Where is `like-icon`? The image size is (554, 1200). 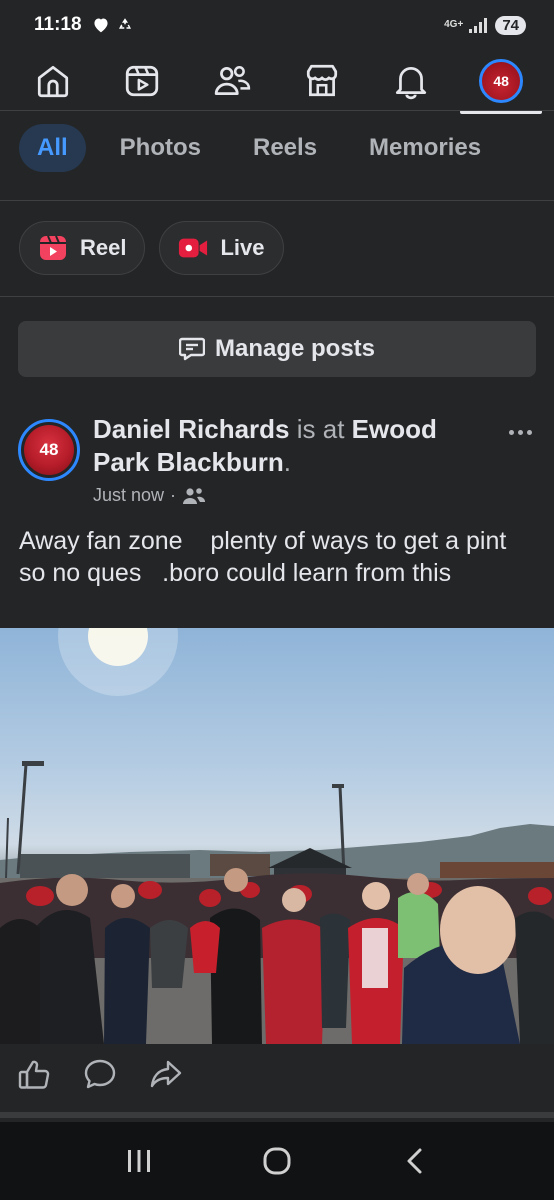 like-icon is located at coordinates (34, 1074).